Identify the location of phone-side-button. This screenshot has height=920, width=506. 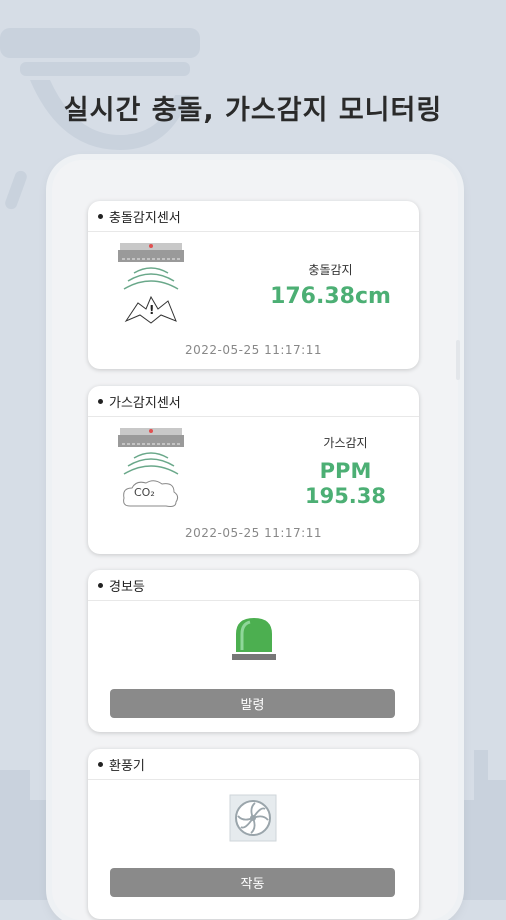
(458, 360).